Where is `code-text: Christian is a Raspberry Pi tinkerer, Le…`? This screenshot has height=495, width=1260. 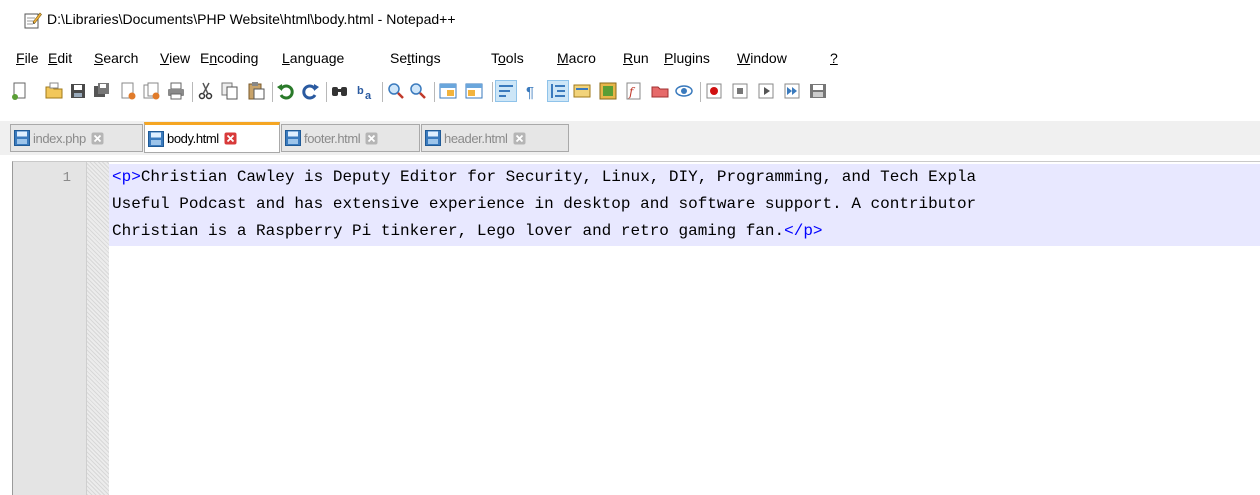 code-text: Christian is a Raspberry Pi tinkerer, Le… is located at coordinates (448, 231).